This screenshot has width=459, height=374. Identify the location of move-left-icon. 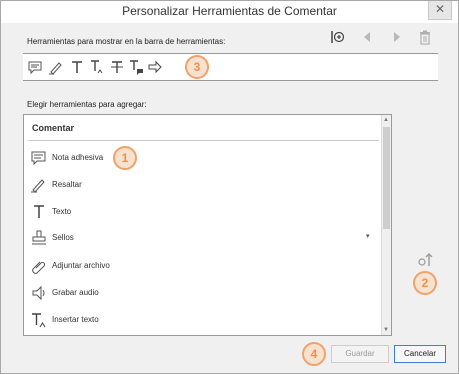
(367, 37).